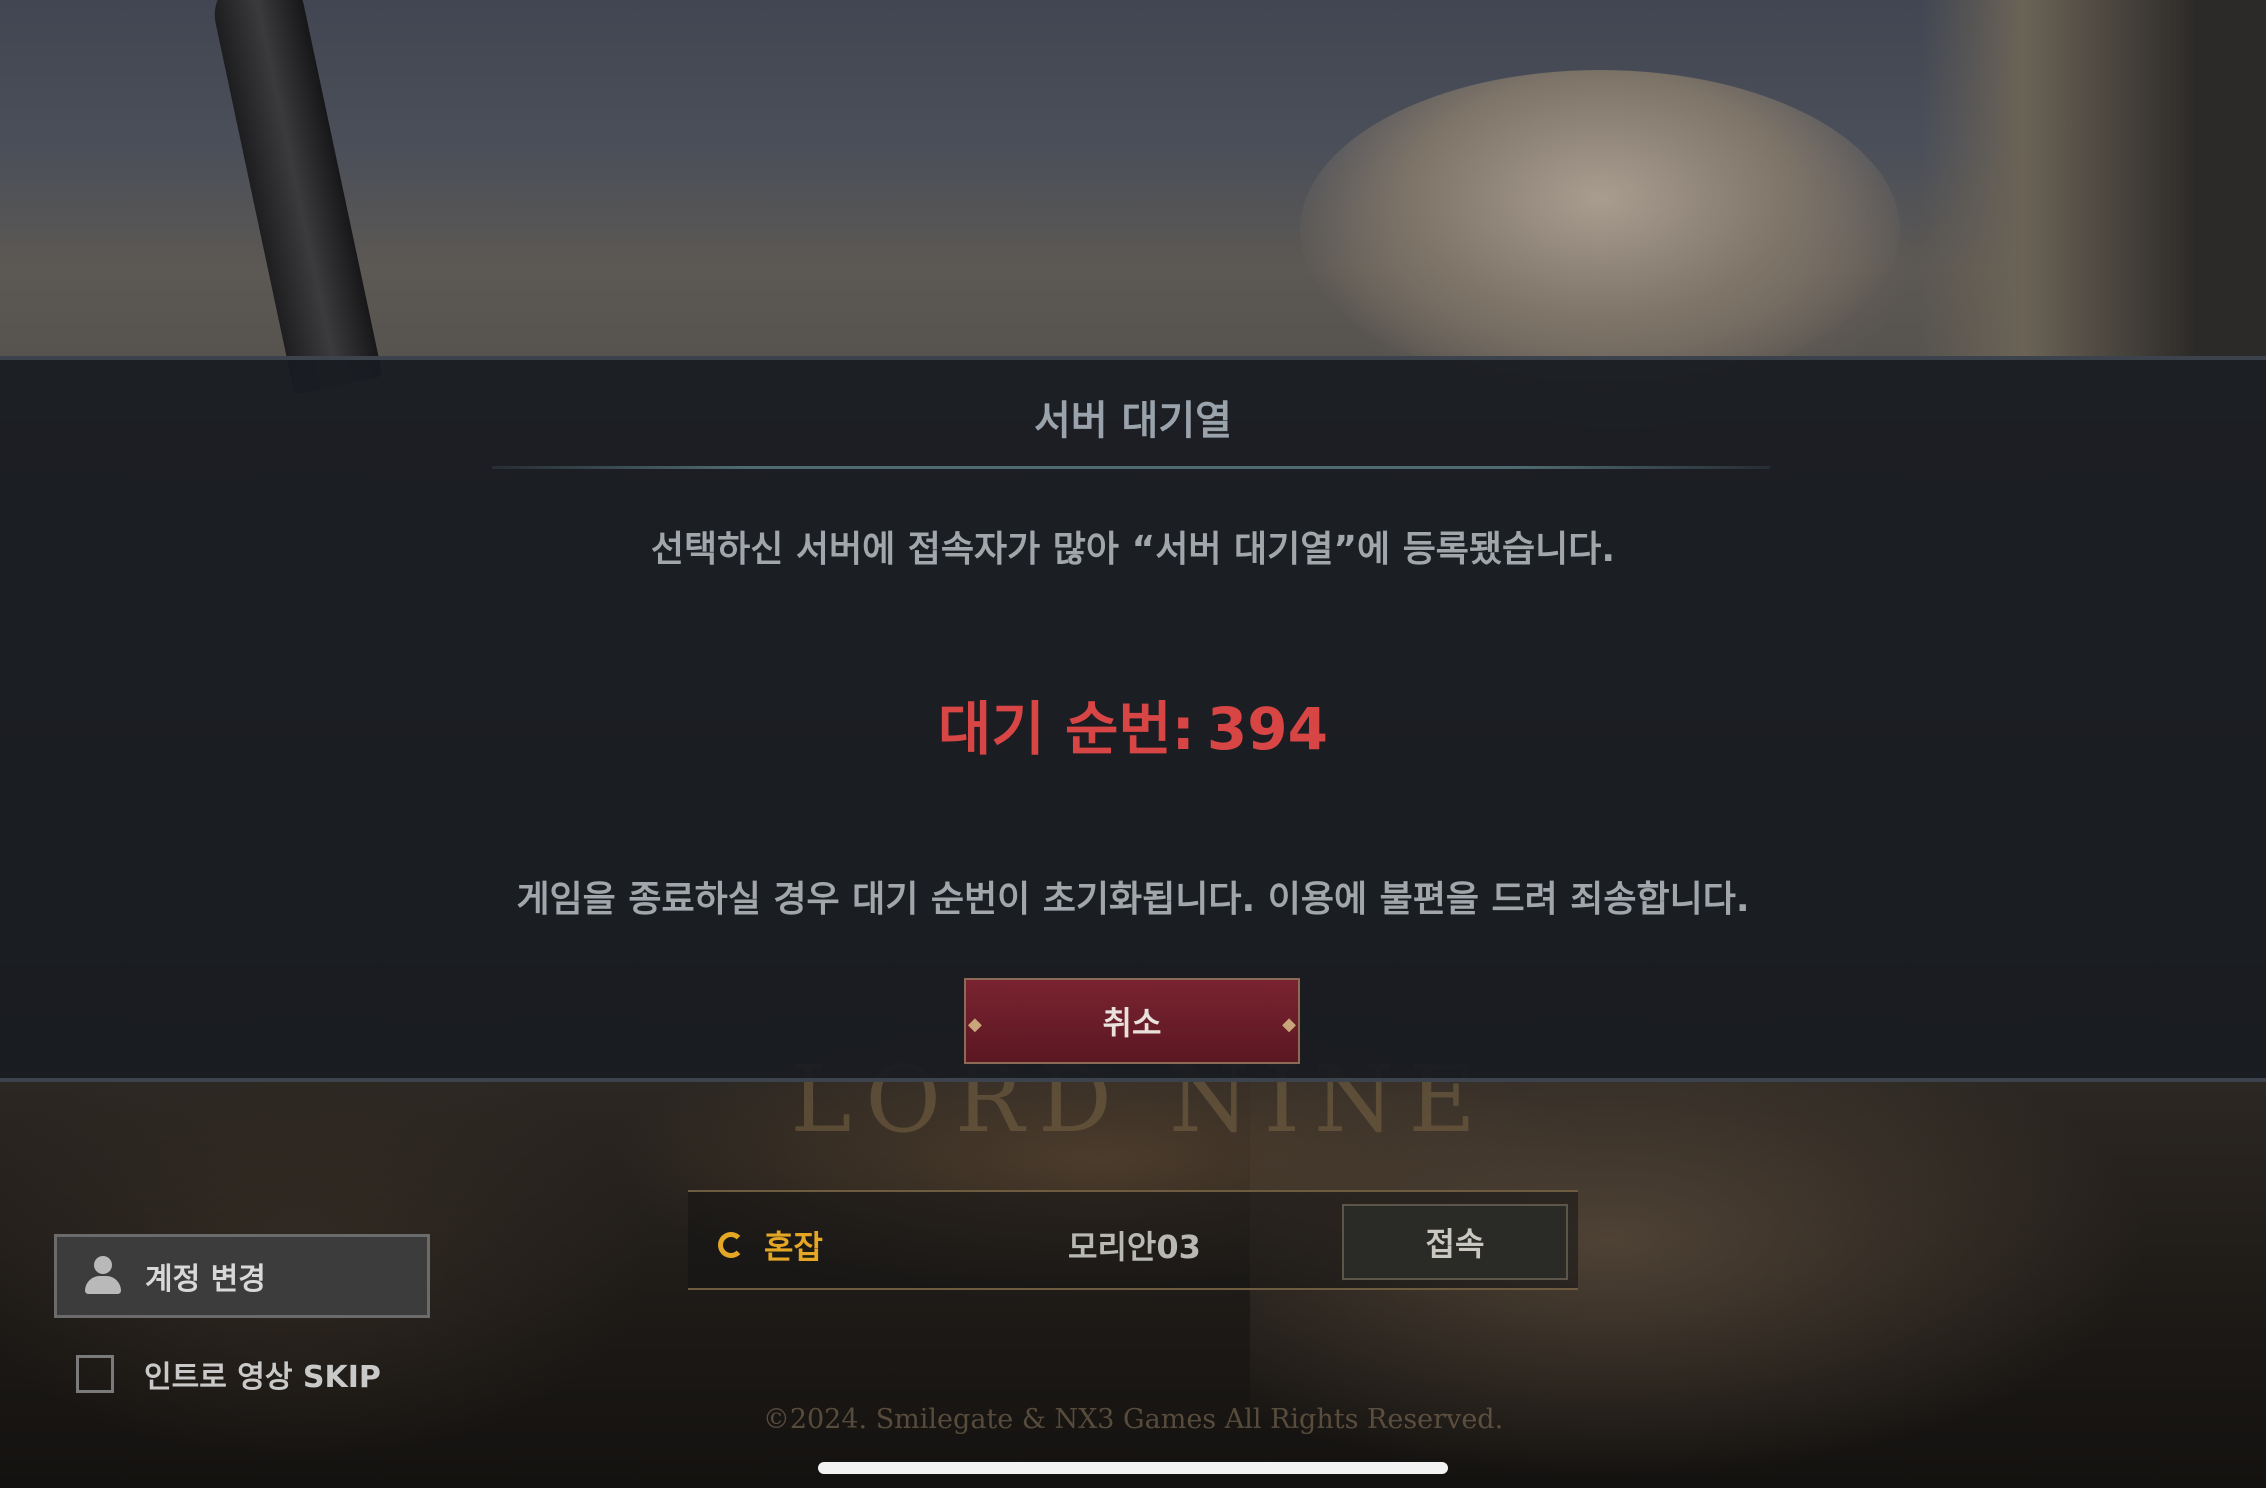 This screenshot has width=2266, height=1488. I want to click on connect-button: 접속, so click(1455, 1242).